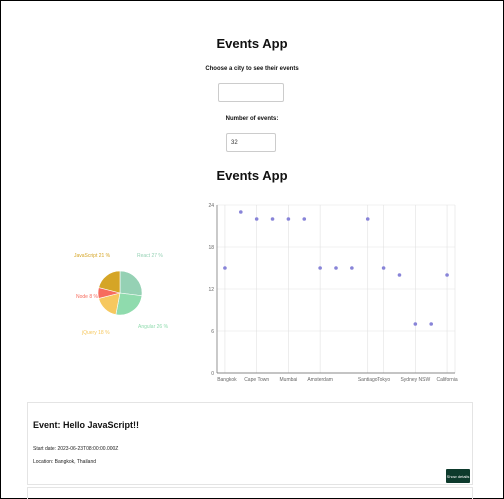 The width and height of the screenshot is (504, 499). I want to click on pie-slice-label: jQuery 18 %, so click(95, 333).